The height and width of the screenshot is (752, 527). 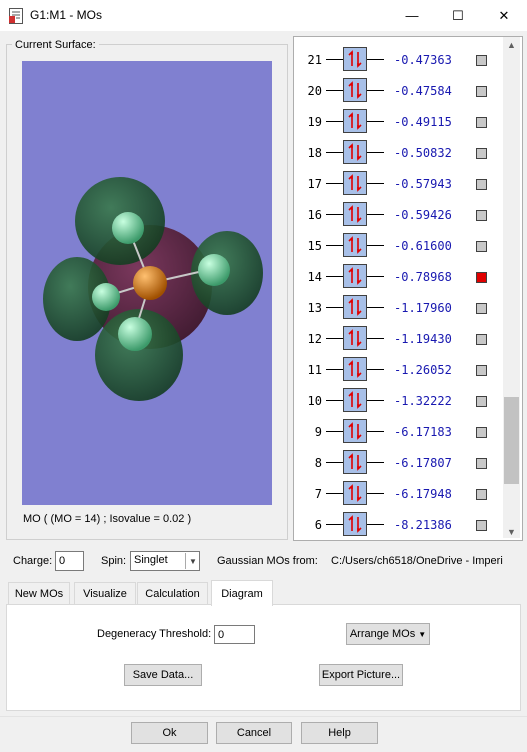 I want to click on mo-row: 21 -0.47363, so click(x=398, y=59).